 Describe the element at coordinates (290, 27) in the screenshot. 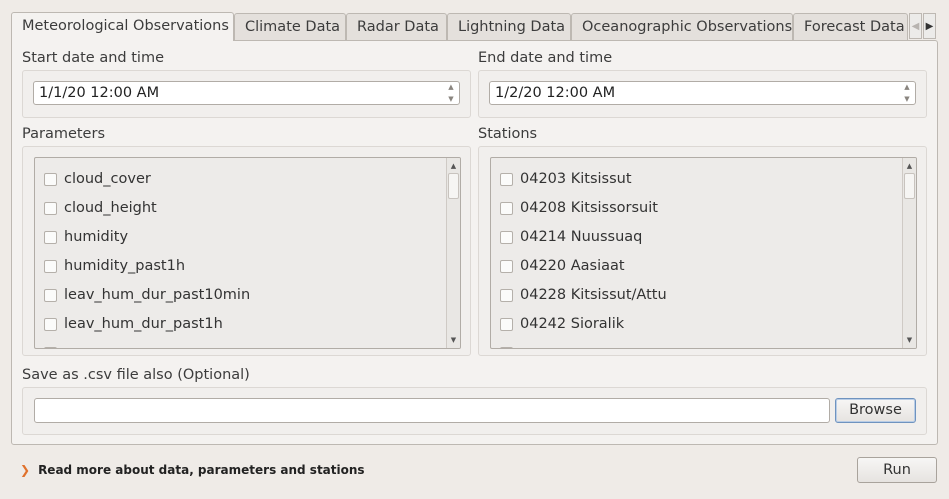

I see `tab-climate-data: Climate Data` at that location.